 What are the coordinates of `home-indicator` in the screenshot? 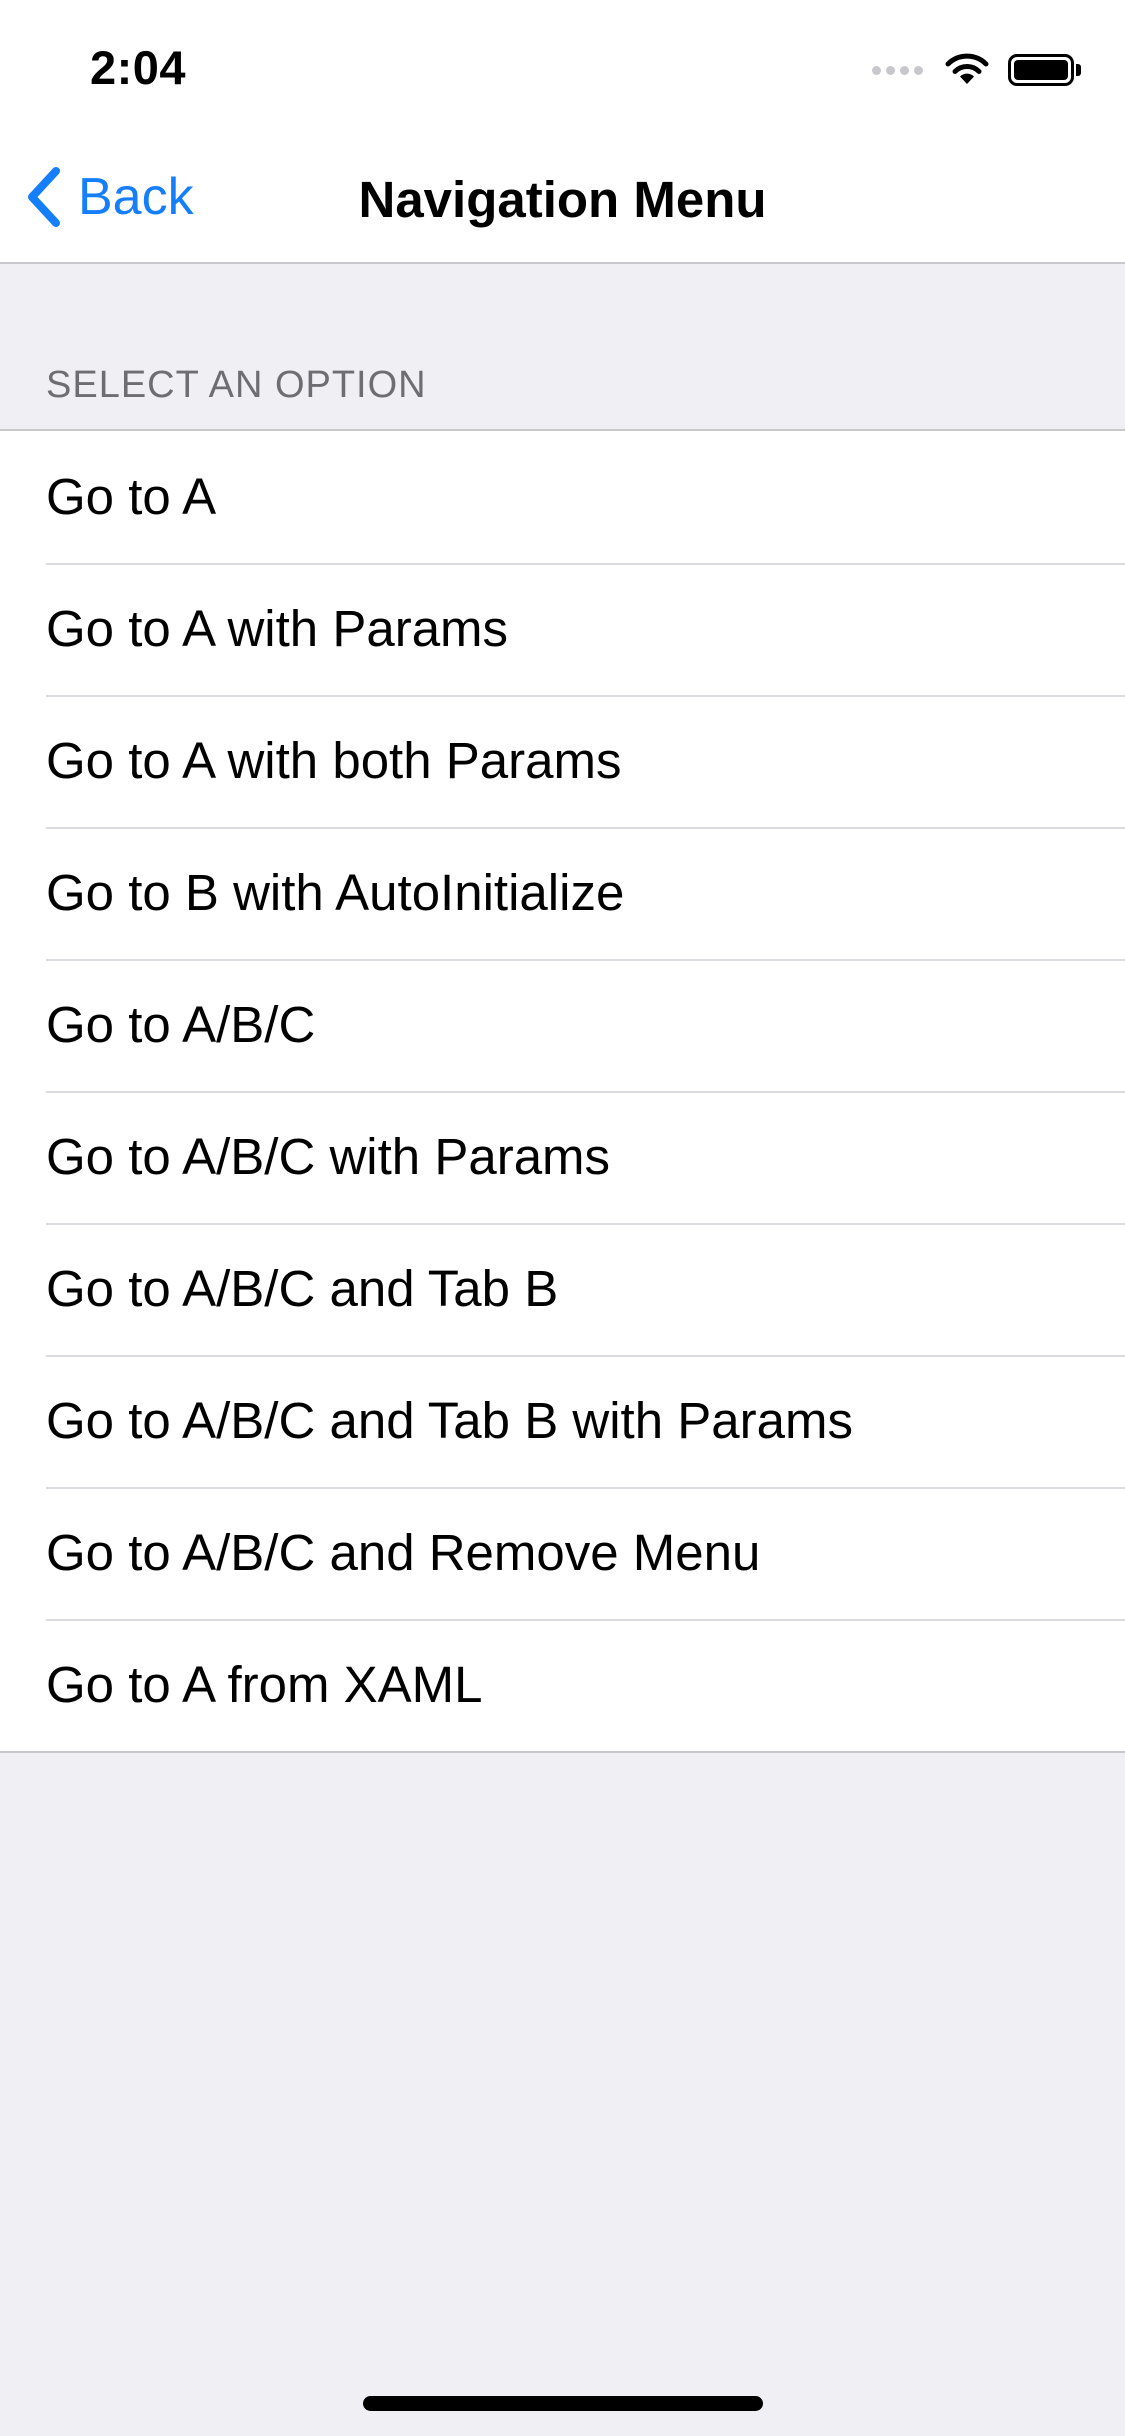 It's located at (563, 2403).